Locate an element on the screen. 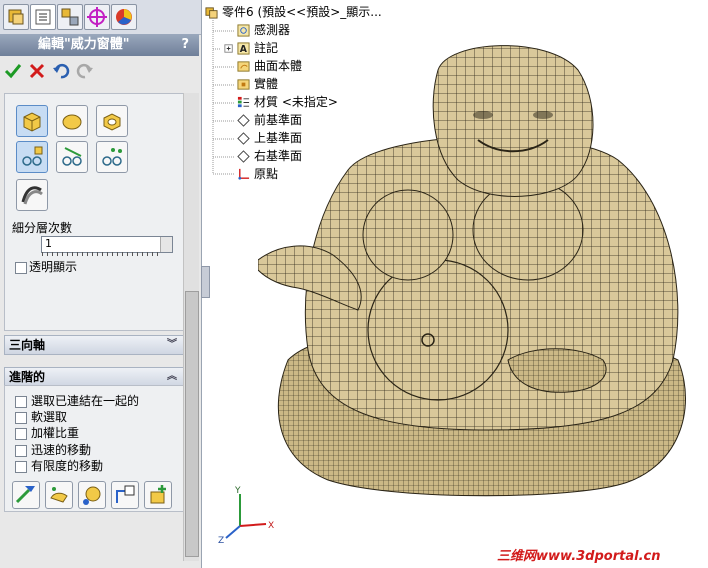 The image size is (708, 568). cylinder-box-icon is located at coordinates (112, 122).